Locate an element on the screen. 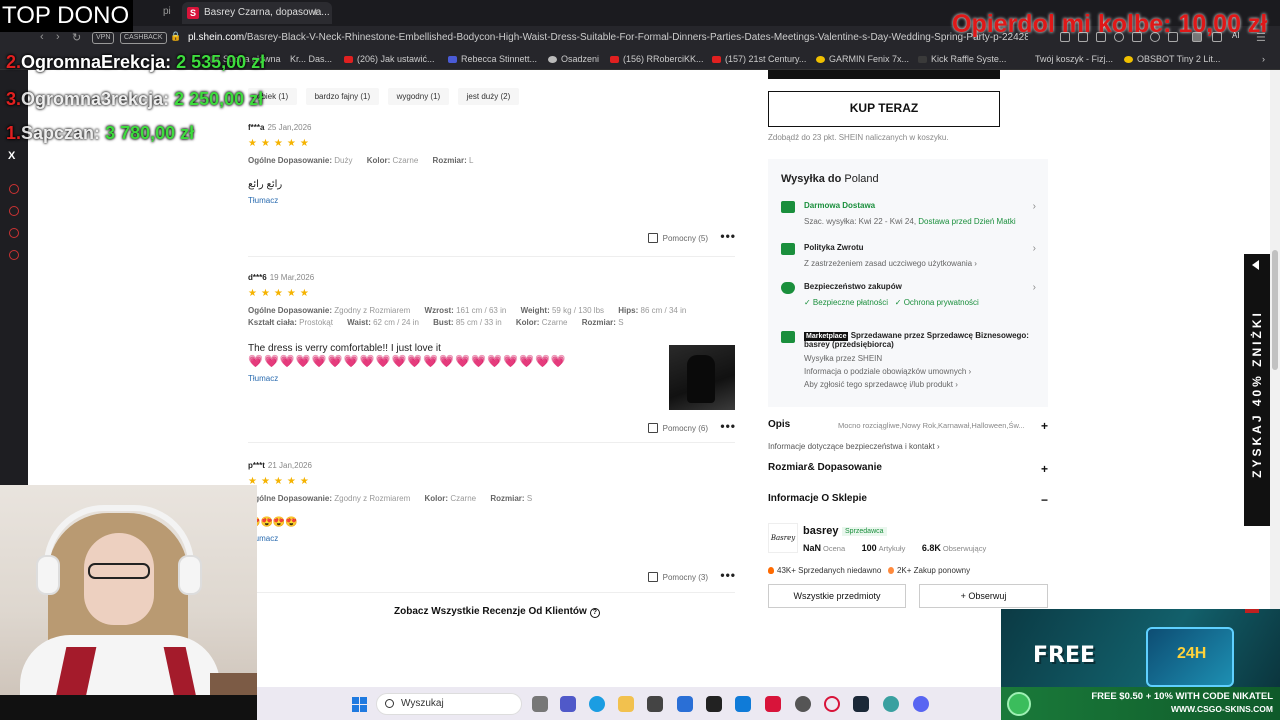 The width and height of the screenshot is (1280, 720). x-icon: X is located at coordinates (11, 156).